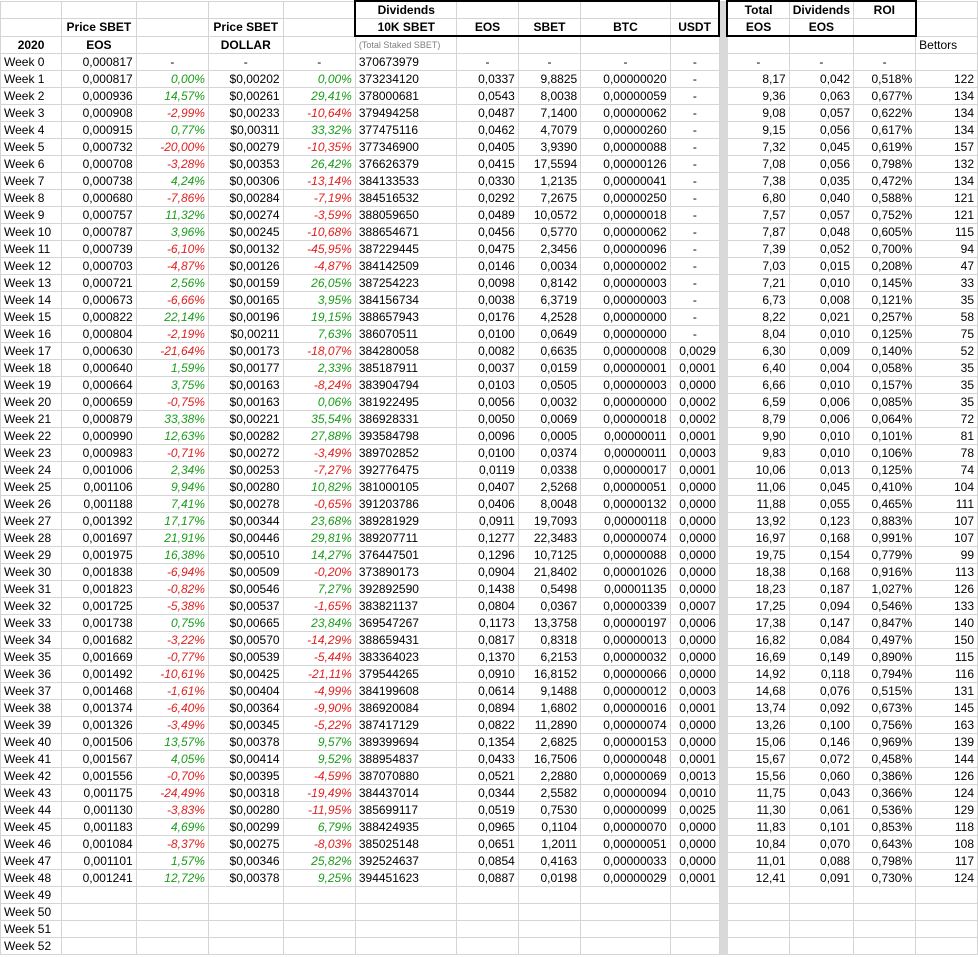 The width and height of the screenshot is (978, 958). What do you see at coordinates (885, 810) in the screenshot?
I see `roi-cell: 0,536%` at bounding box center [885, 810].